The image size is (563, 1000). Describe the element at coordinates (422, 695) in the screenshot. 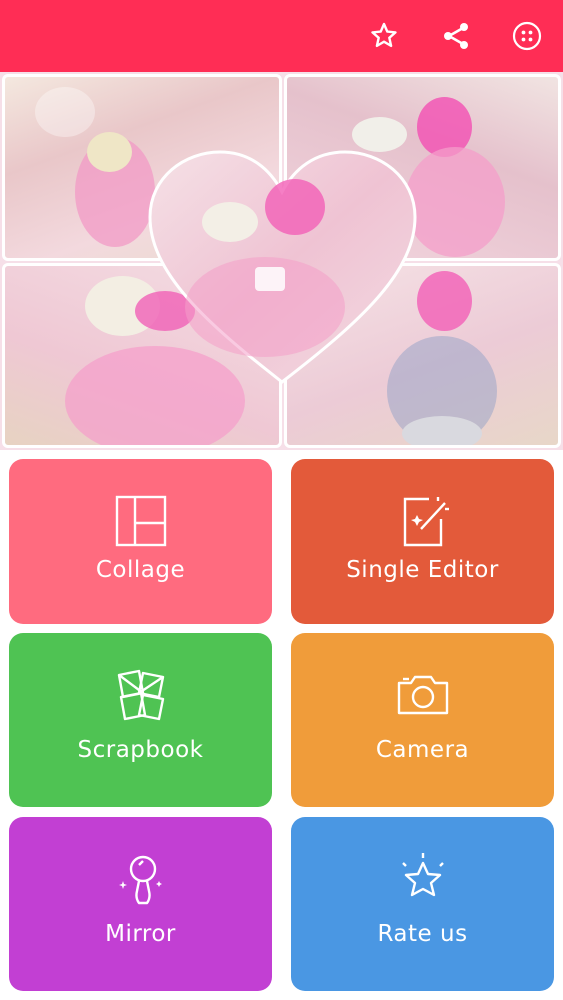

I see `camera-icon` at that location.